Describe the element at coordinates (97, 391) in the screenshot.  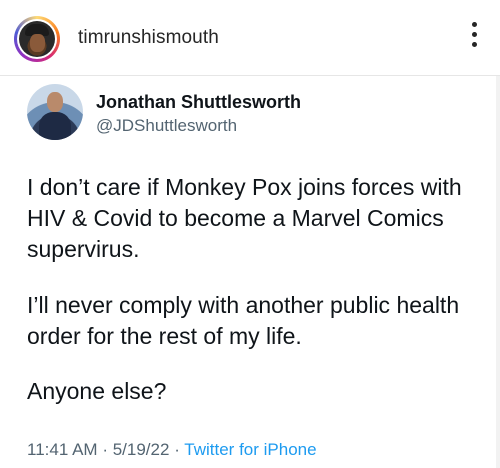
I see `tweet-paragraph: Anyone else?` at that location.